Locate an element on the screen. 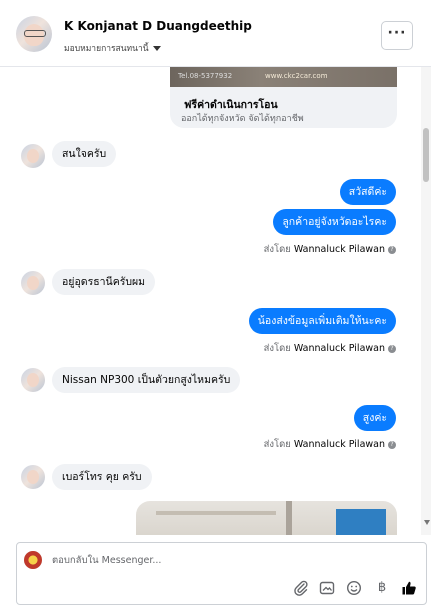 This screenshot has height=606, width=431. card-image-url: www.ckc2car.com is located at coordinates (296, 76).